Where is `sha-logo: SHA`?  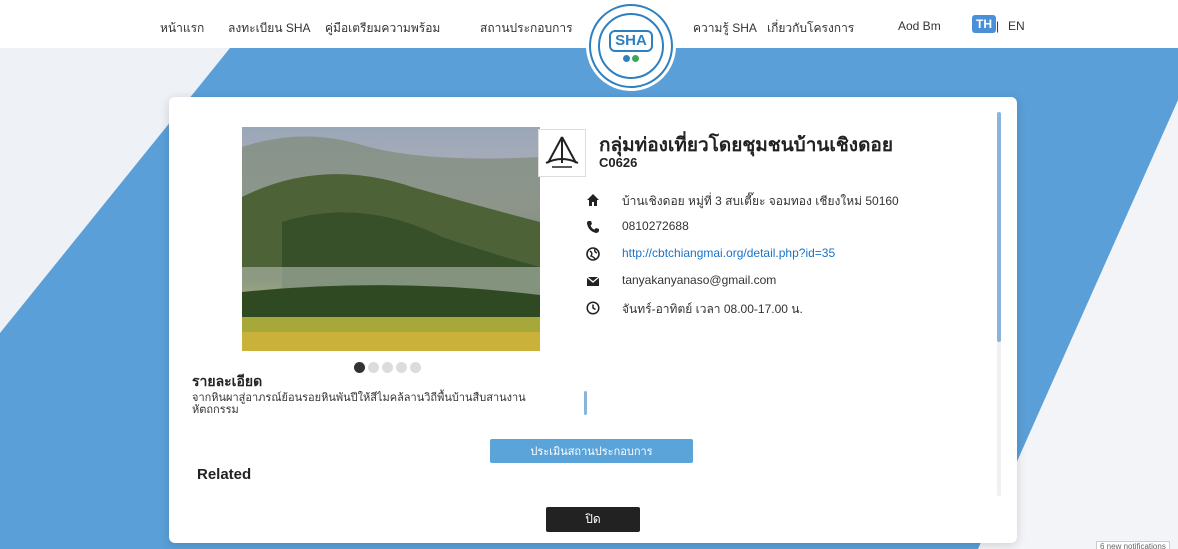 sha-logo: SHA is located at coordinates (631, 46).